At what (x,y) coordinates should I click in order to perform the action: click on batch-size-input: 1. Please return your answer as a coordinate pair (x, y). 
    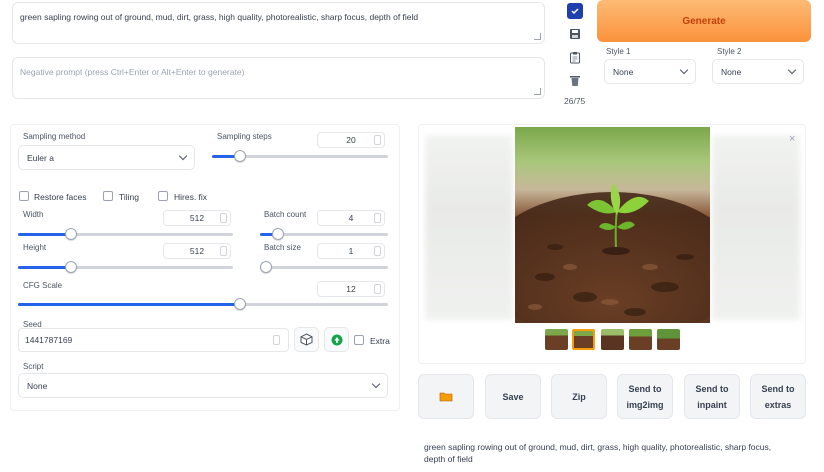
    Looking at the image, I should click on (351, 251).